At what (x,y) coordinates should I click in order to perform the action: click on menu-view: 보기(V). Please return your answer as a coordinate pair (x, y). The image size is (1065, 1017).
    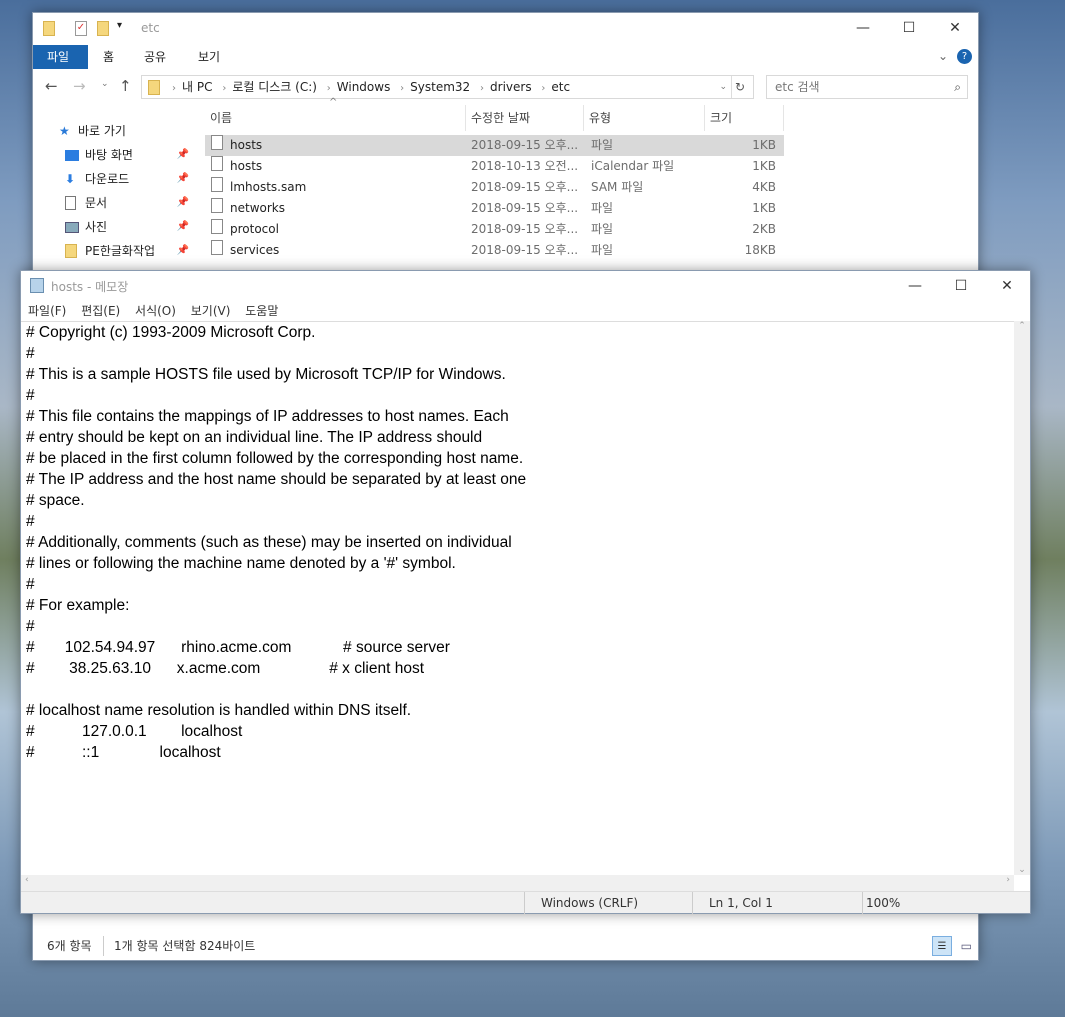
    Looking at the image, I should click on (211, 311).